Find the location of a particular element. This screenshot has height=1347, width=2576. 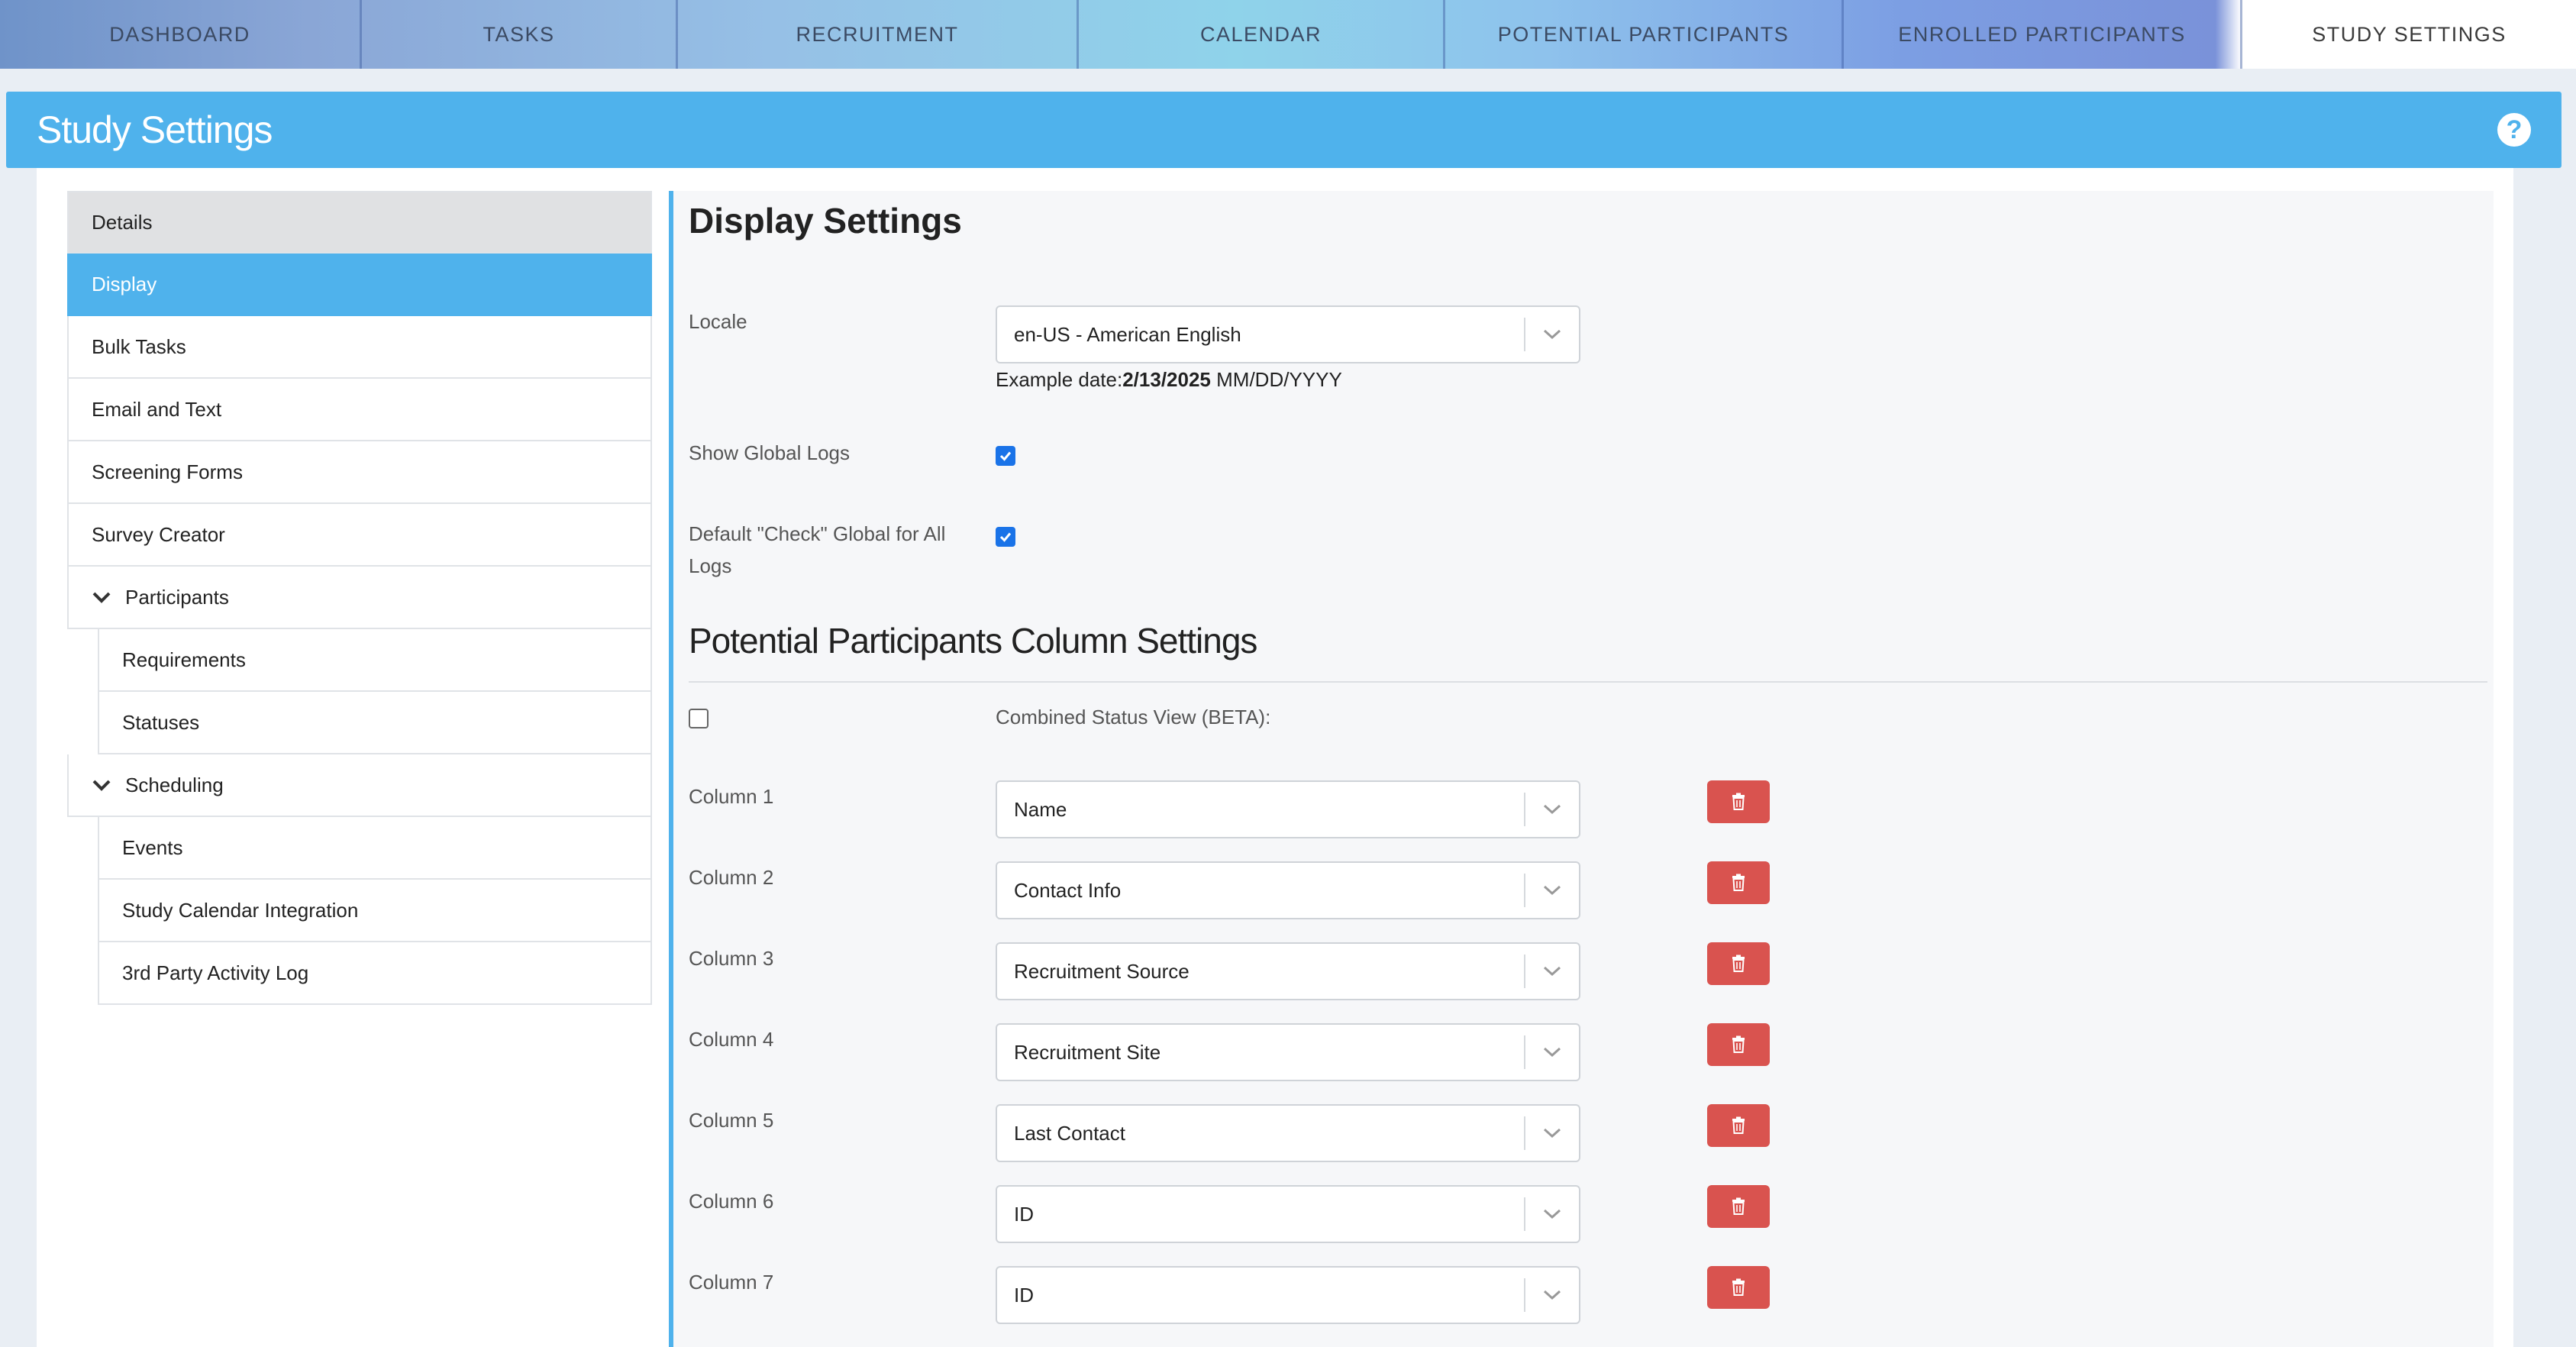

tab-recruitment: RECRUITMENT is located at coordinates (878, 34).